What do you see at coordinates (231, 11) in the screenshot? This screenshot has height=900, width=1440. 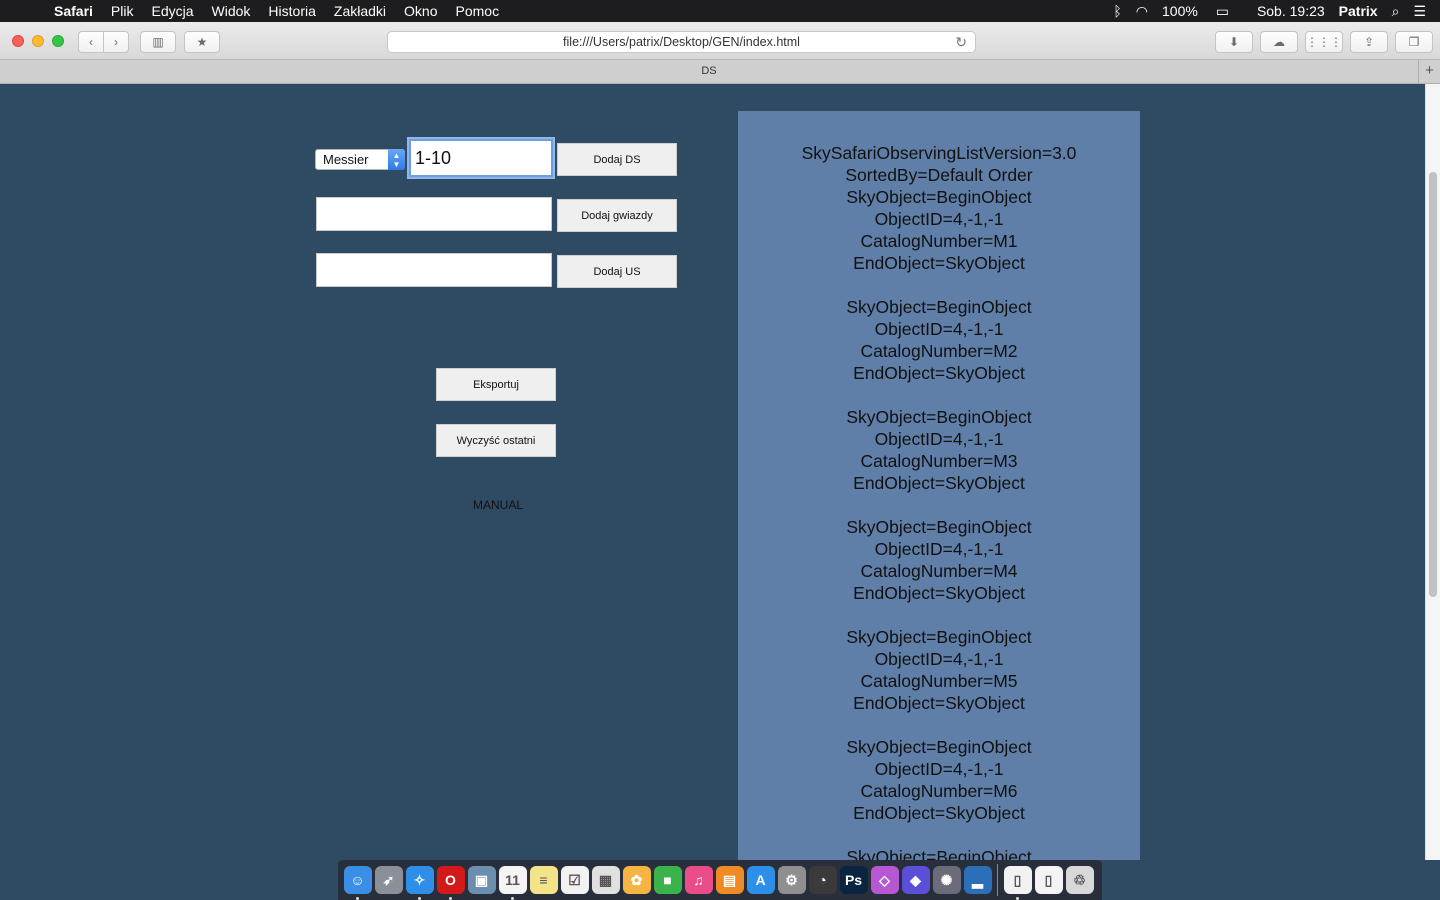 I see `menu-view: Widok` at bounding box center [231, 11].